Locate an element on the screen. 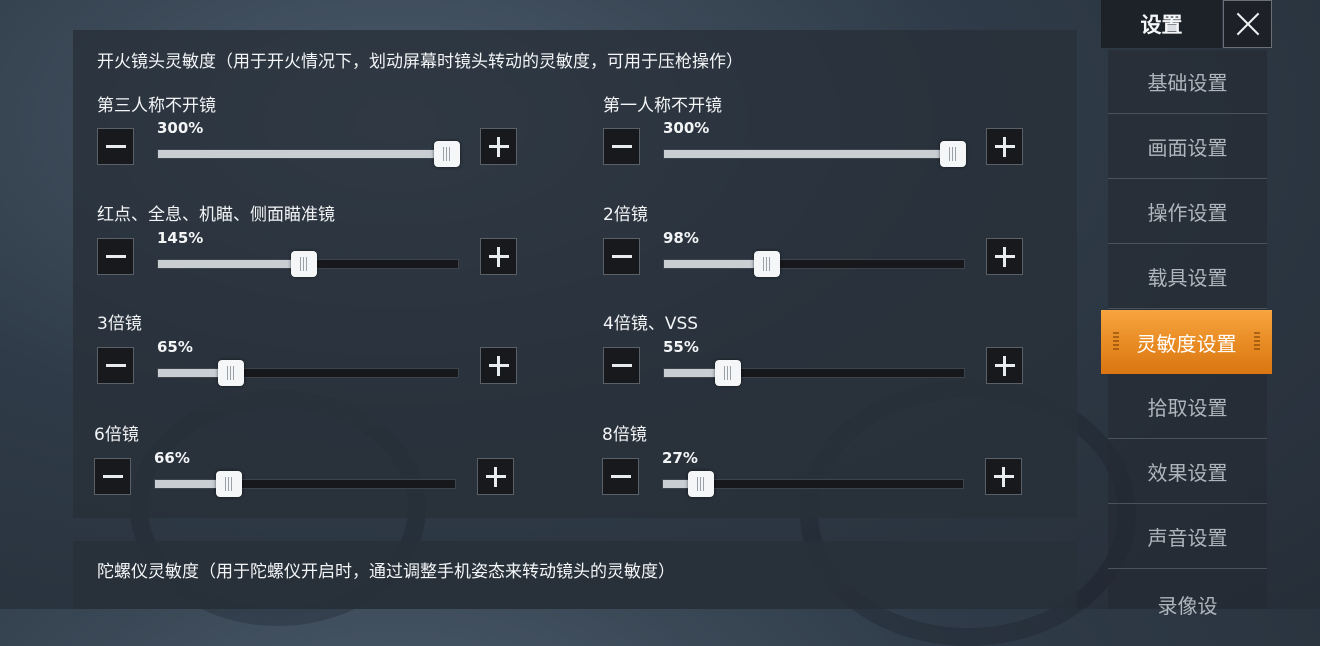  gyro-sensitivity-title: 陀螺仪灵敏度（用于陀螺仪开启时，通过调整手机姿态来转动镜头的灵敏度） is located at coordinates (386, 572).